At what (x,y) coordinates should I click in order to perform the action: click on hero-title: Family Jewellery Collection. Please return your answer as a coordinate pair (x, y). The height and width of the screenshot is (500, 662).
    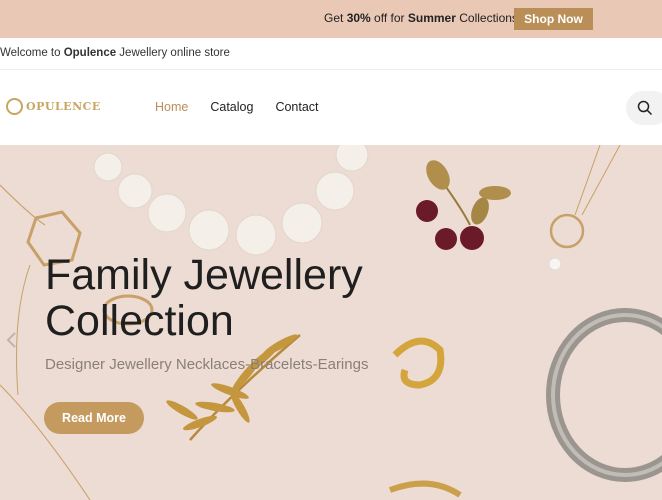
    Looking at the image, I should click on (204, 298).